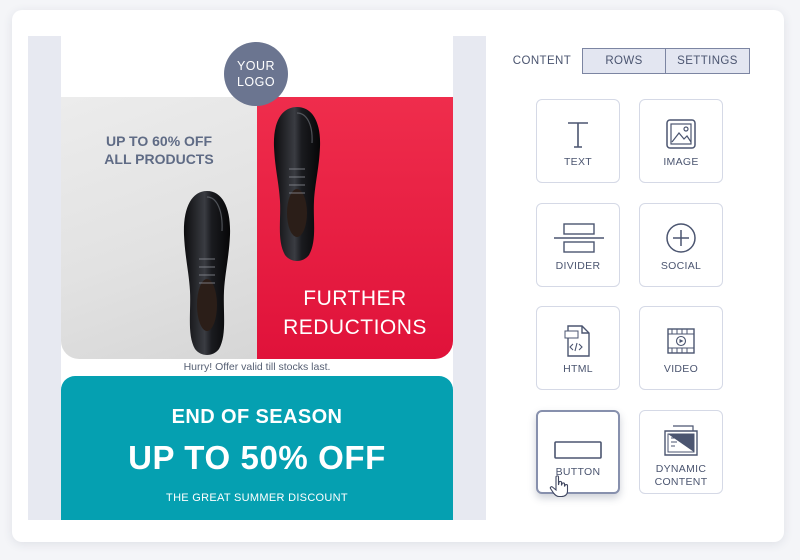 The image size is (800, 560). I want to click on divider-icon, so click(578, 238).